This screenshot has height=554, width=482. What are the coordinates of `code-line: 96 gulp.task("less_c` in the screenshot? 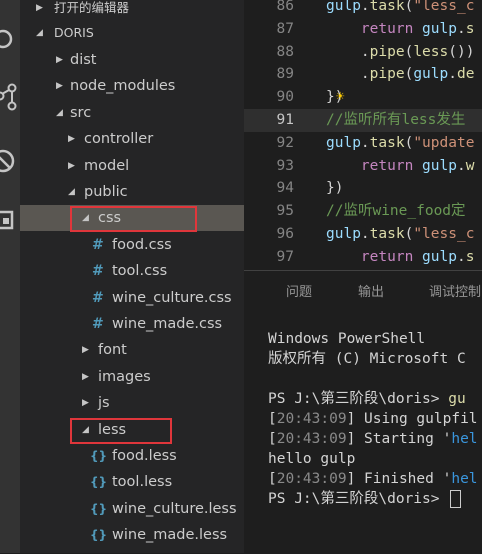 It's located at (363, 234).